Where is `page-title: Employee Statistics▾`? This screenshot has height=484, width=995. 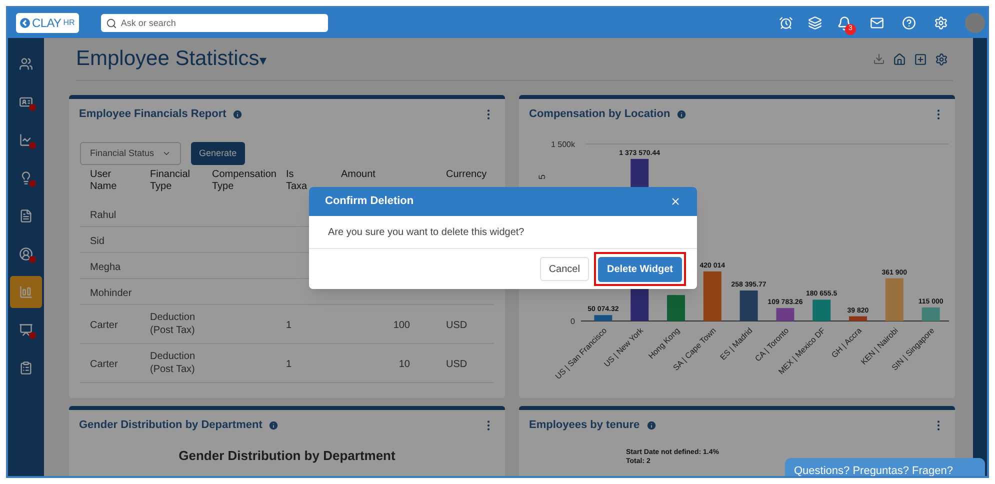
page-title: Employee Statistics▾ is located at coordinates (171, 59).